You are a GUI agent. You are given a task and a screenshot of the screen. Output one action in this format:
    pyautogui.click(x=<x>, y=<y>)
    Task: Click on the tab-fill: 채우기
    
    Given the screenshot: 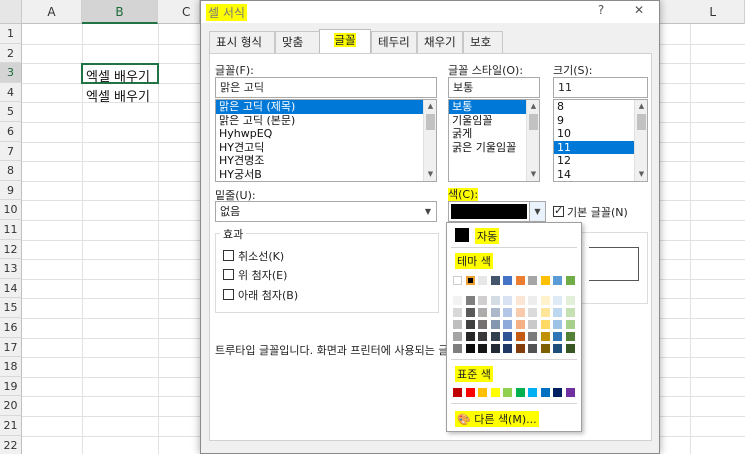 What is the action you would take?
    pyautogui.click(x=440, y=42)
    